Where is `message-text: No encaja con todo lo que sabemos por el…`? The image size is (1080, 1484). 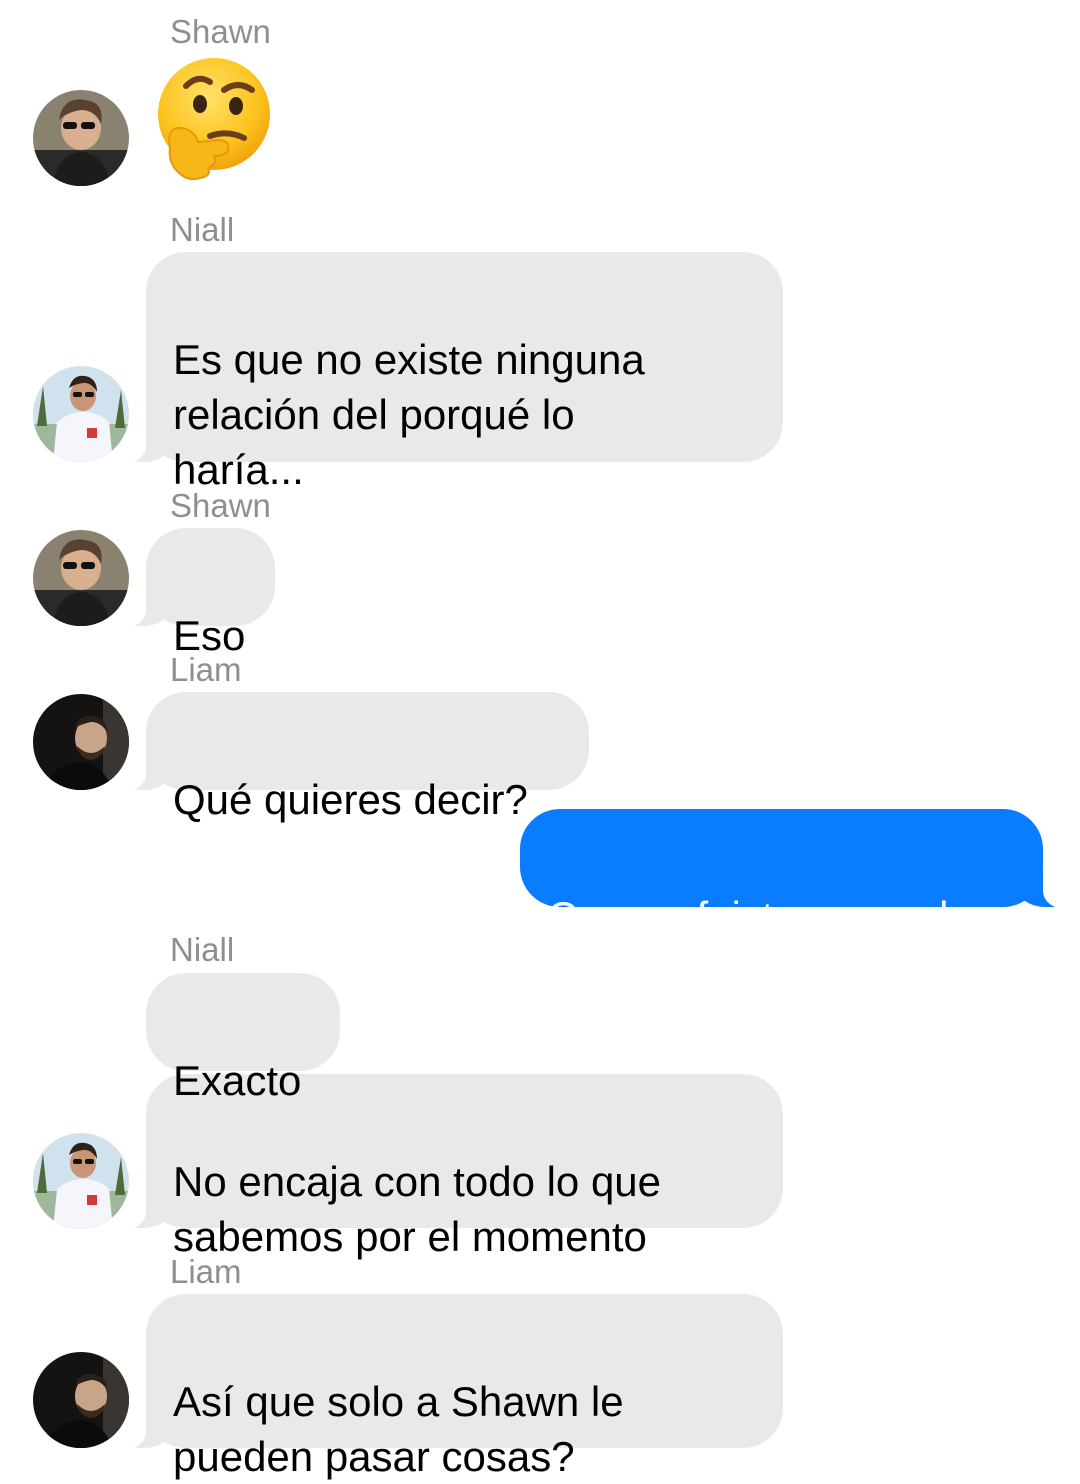 message-text: No encaja con todo lo que sabemos por el… is located at coordinates (417, 1209).